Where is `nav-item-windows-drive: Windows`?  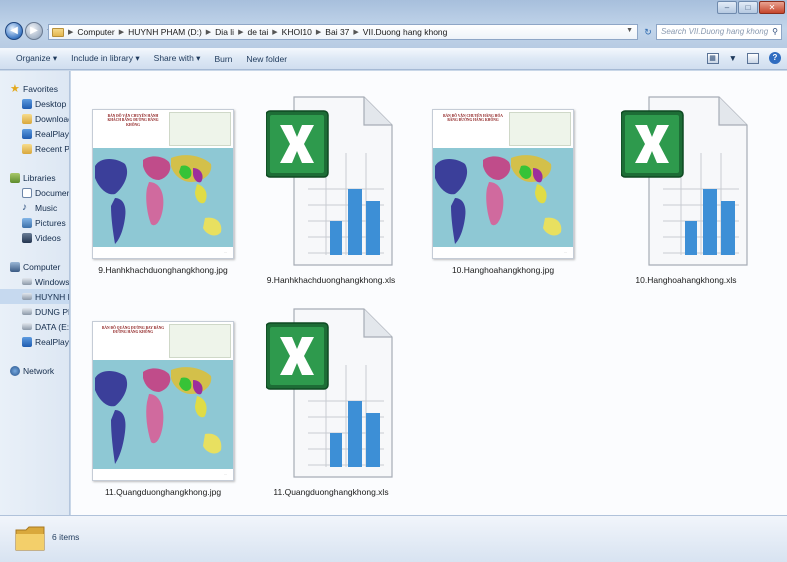
nav-item-windows-drive: Windows is located at coordinates (34, 281).